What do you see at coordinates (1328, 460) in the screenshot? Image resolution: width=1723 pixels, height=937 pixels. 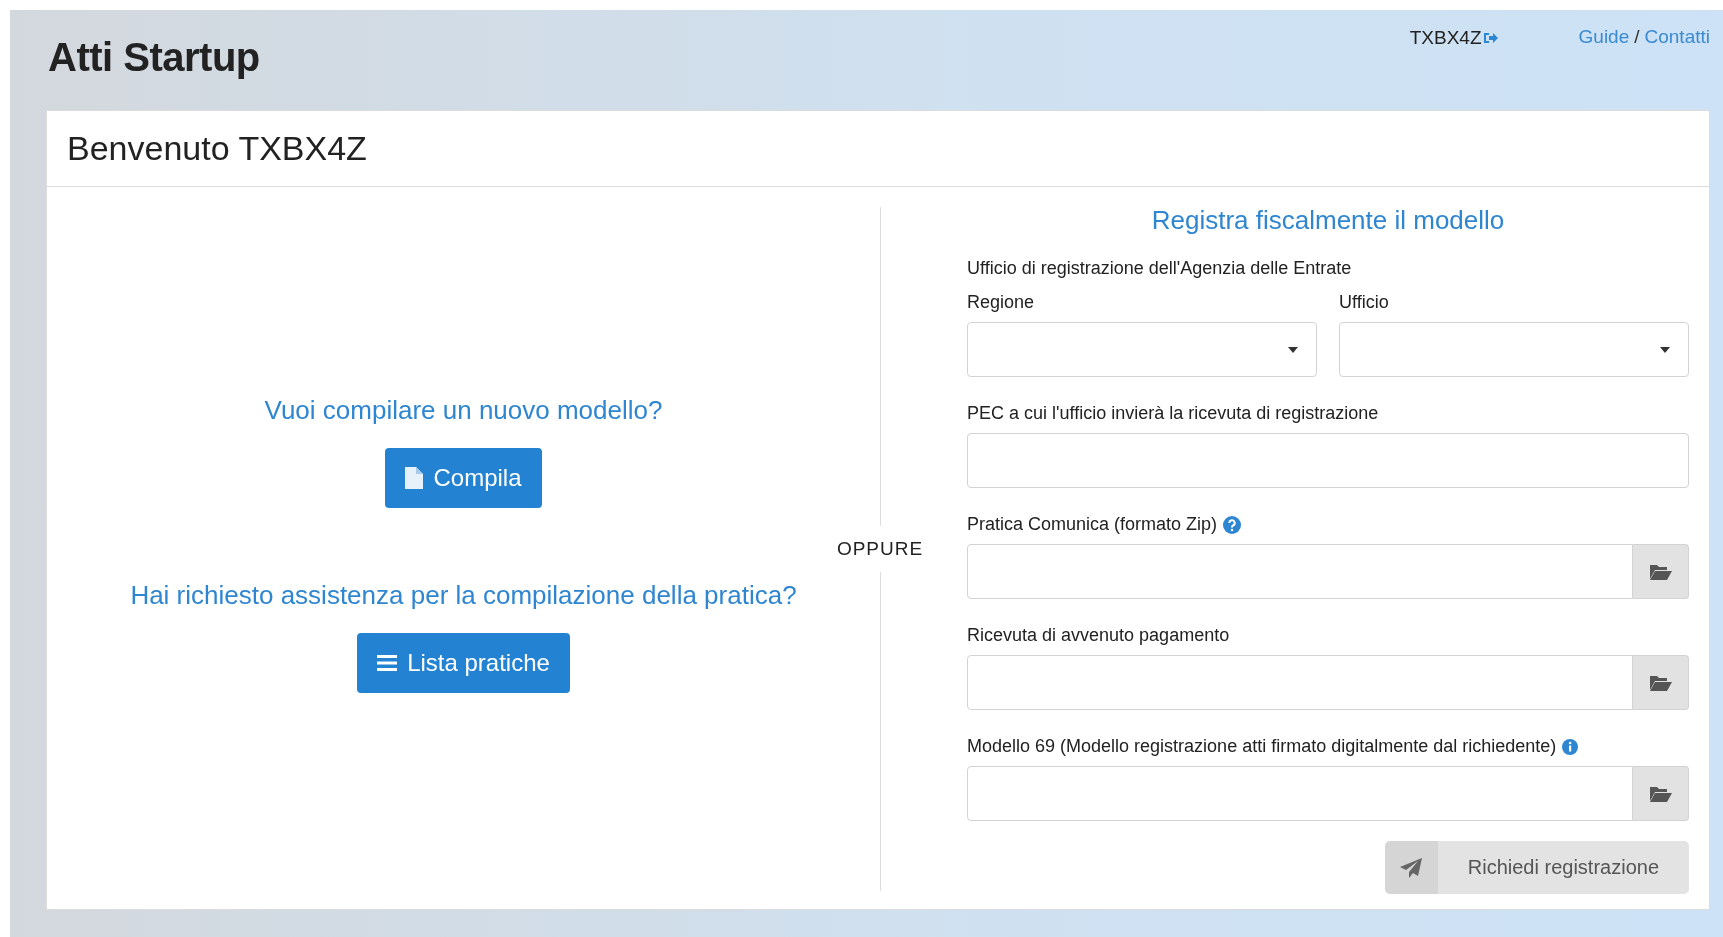 I see `email-field` at bounding box center [1328, 460].